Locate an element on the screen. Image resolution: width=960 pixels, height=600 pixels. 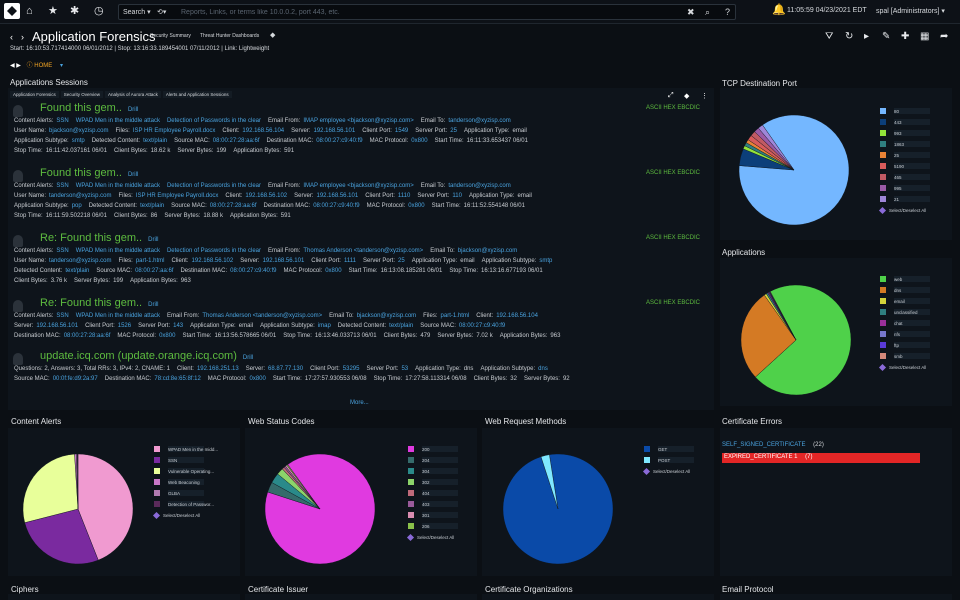
help-icon: ? is located at coordinates (727, 12).